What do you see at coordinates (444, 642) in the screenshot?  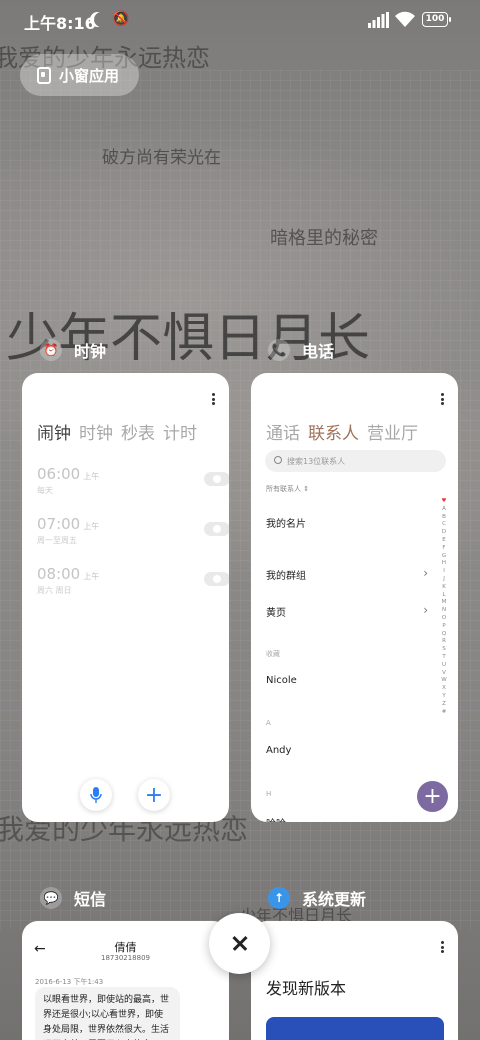 I see `alphabet-index-letter: R` at bounding box center [444, 642].